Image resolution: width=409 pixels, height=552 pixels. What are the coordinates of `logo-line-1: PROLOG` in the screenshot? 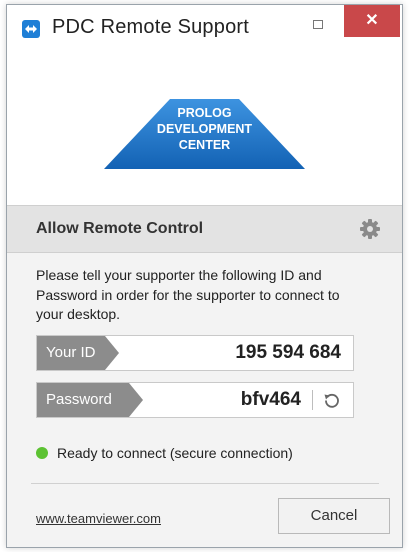 It's located at (204, 113).